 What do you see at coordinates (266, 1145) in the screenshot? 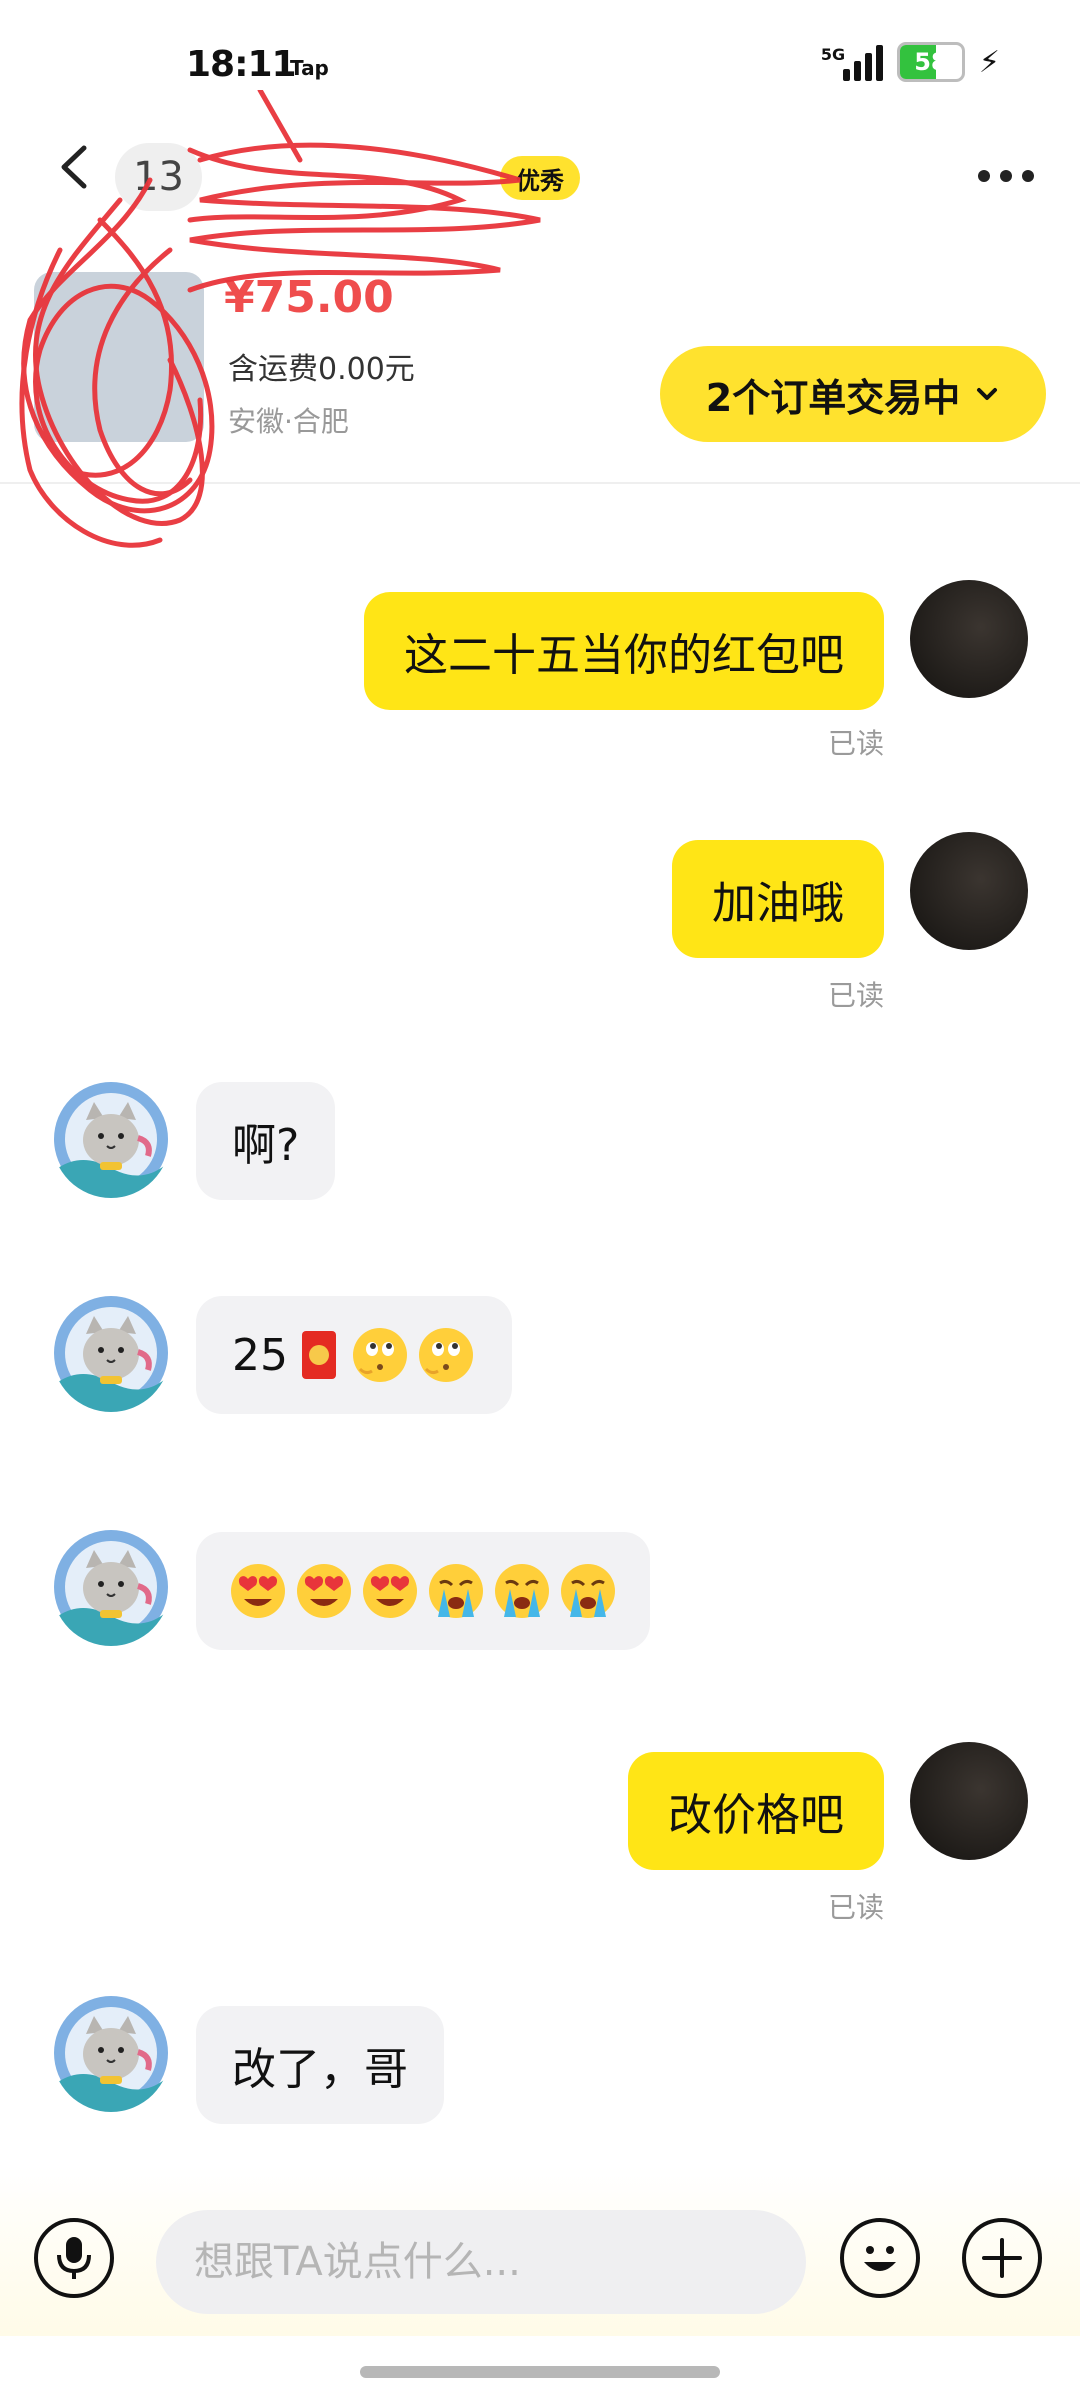
I see `message-text: 啊?` at bounding box center [266, 1145].